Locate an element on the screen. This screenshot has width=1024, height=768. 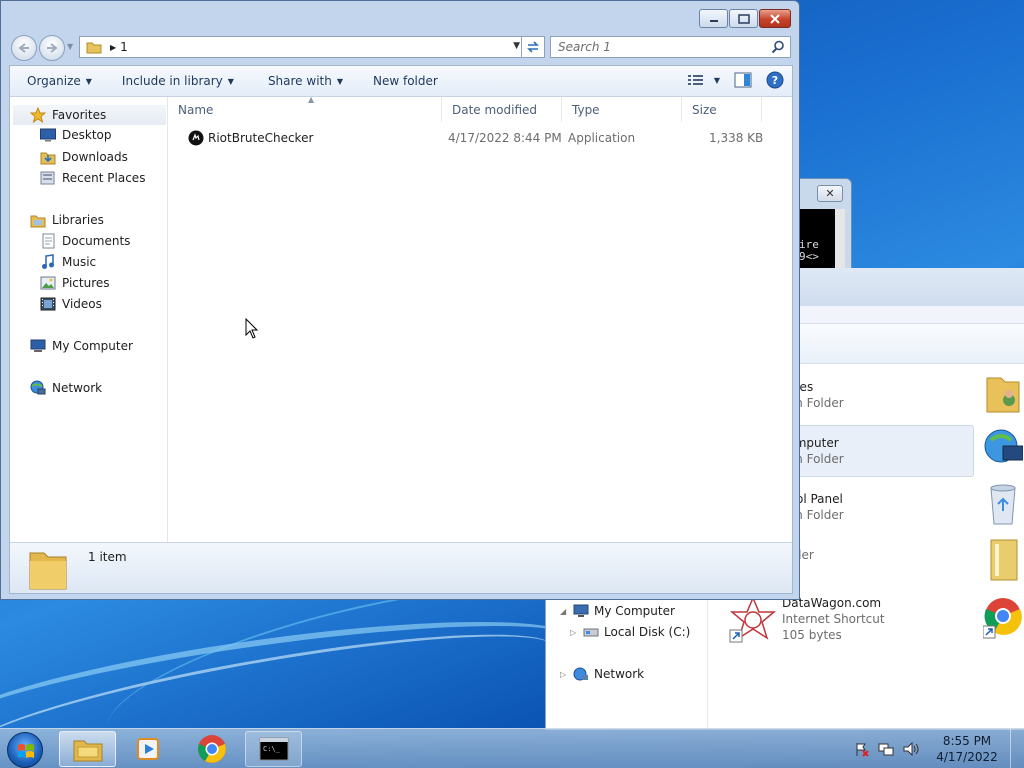
nav-music-label: Music is located at coordinates (79, 262).